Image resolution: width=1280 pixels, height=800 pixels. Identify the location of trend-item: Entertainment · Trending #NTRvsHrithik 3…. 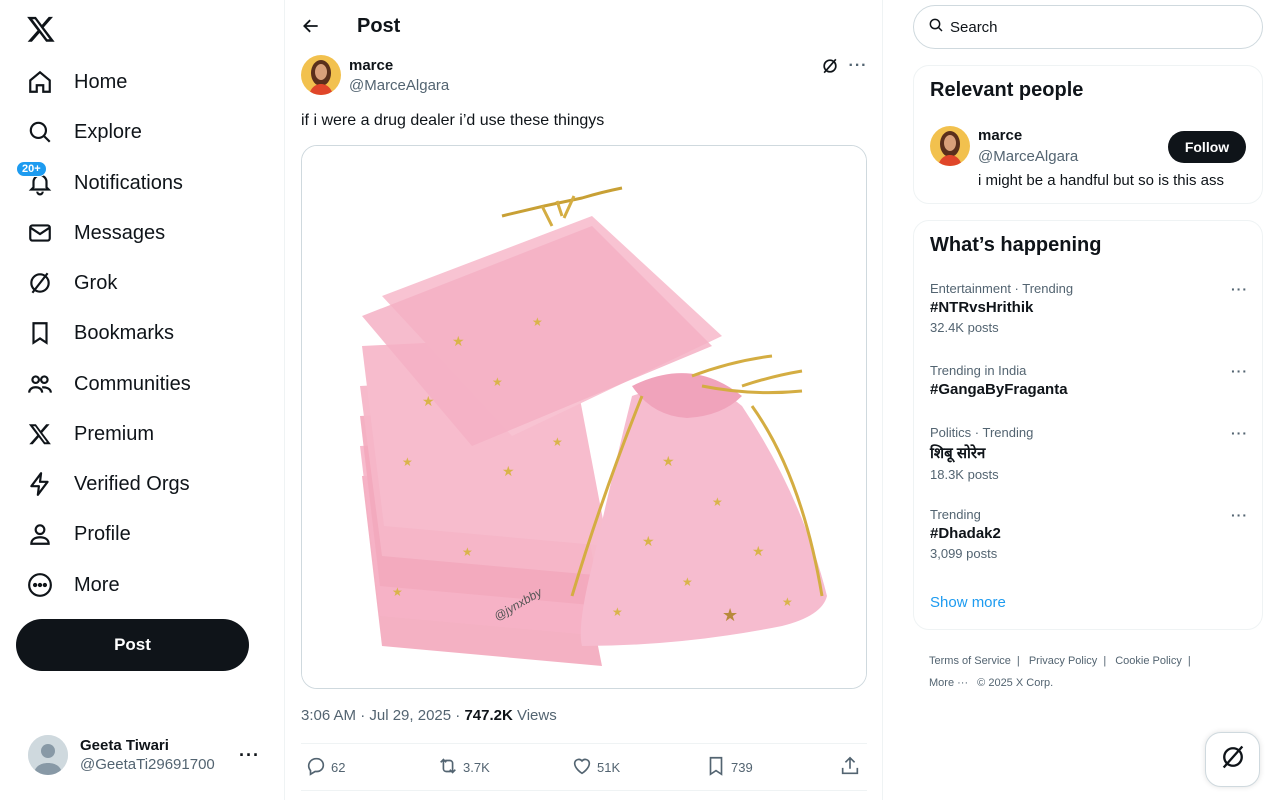
(1089, 308).